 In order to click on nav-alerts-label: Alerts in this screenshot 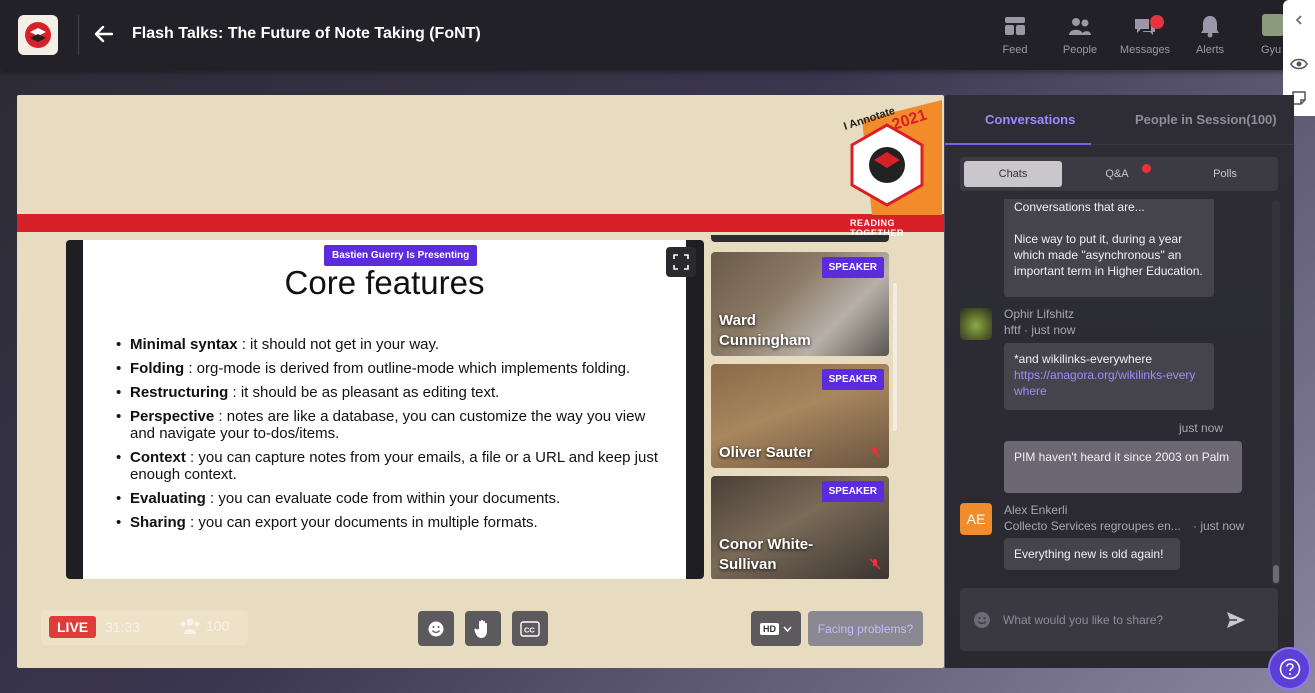, I will do `click(1210, 50)`.